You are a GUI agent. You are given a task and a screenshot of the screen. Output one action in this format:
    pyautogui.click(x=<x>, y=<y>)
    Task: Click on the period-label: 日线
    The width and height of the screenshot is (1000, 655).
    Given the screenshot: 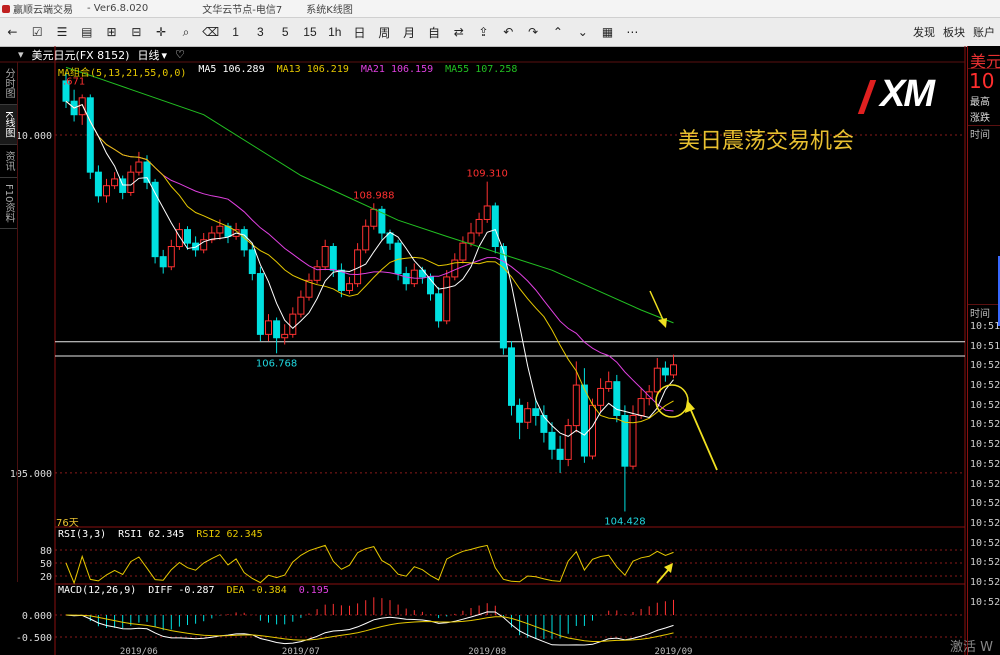 What is the action you would take?
    pyautogui.click(x=148, y=55)
    